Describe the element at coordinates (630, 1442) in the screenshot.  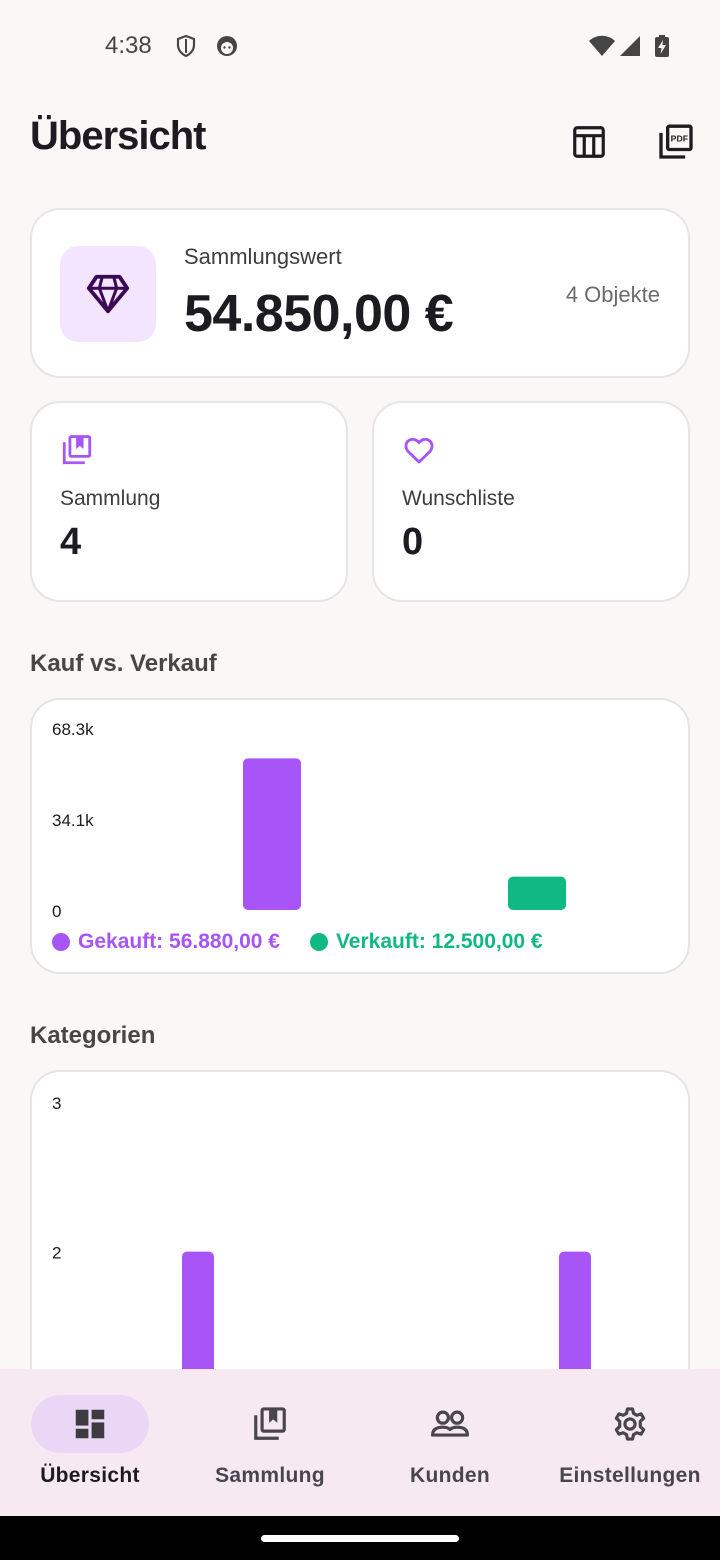
I see `nav-item-settings: Einstellungen` at that location.